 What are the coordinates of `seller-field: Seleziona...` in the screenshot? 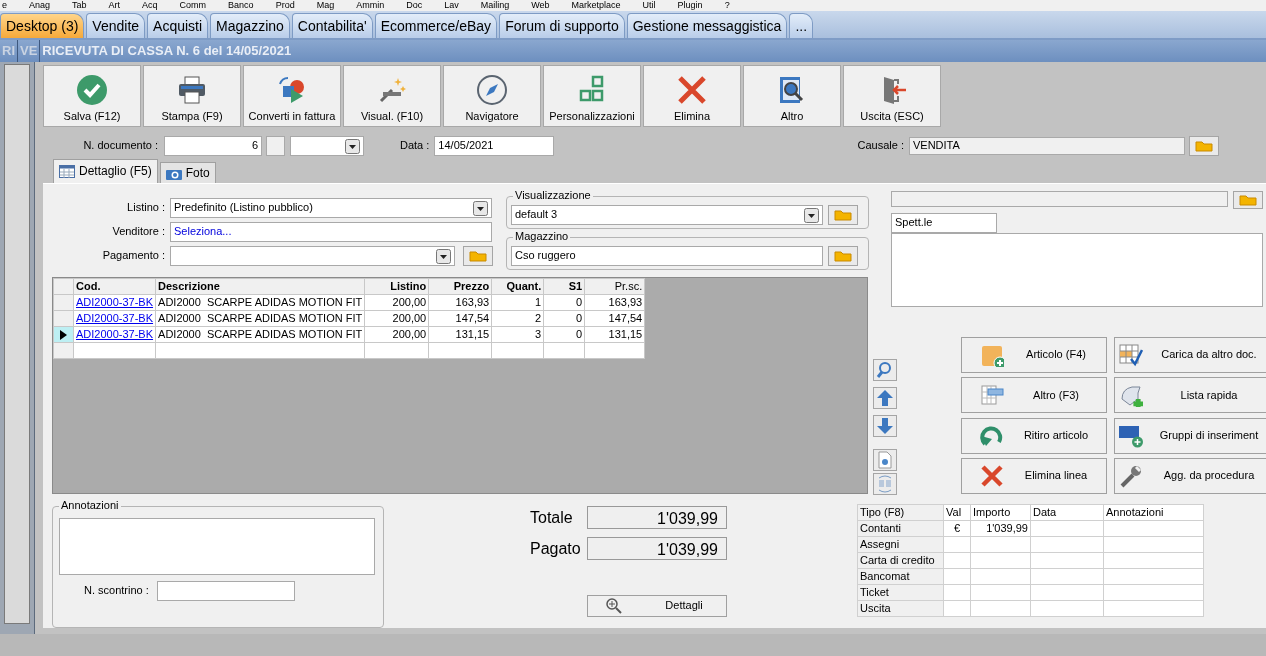 It's located at (331, 232).